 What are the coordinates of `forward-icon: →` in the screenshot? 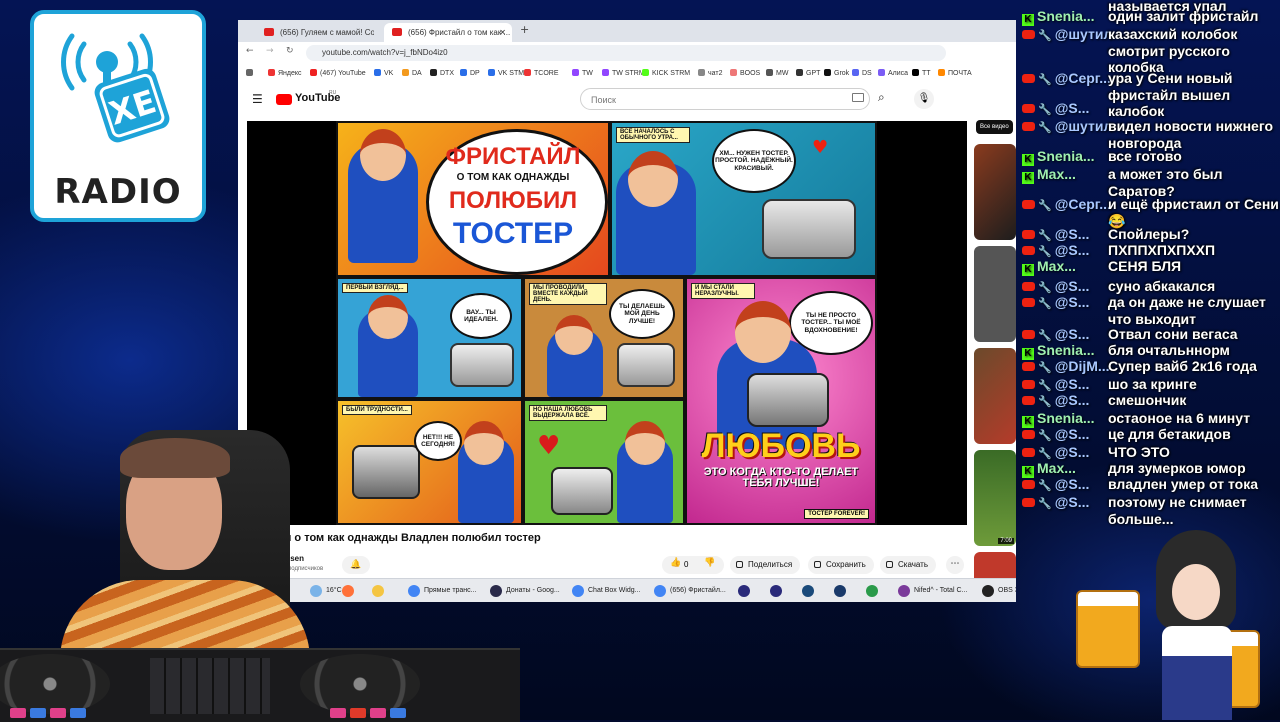 It's located at (270, 51).